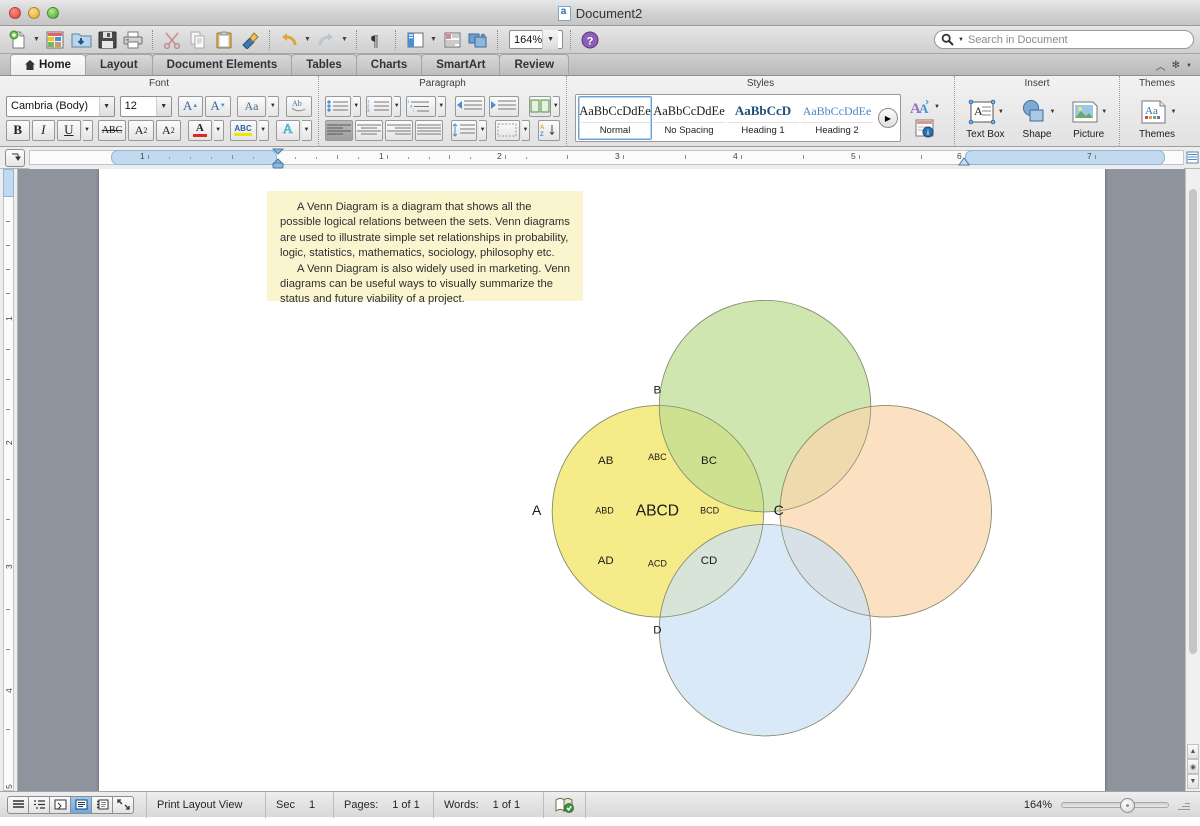 This screenshot has width=1200, height=826. I want to click on zoom-input: 164% ▼, so click(536, 39).